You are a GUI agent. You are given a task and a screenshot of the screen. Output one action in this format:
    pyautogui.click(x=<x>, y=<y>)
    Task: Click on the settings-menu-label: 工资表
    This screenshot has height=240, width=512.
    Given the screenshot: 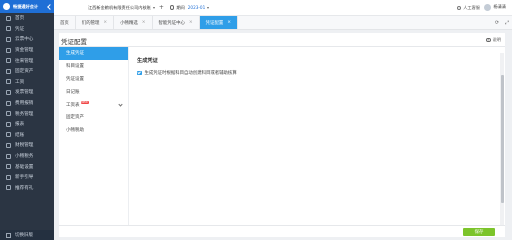 What is the action you would take?
    pyautogui.click(x=73, y=105)
    